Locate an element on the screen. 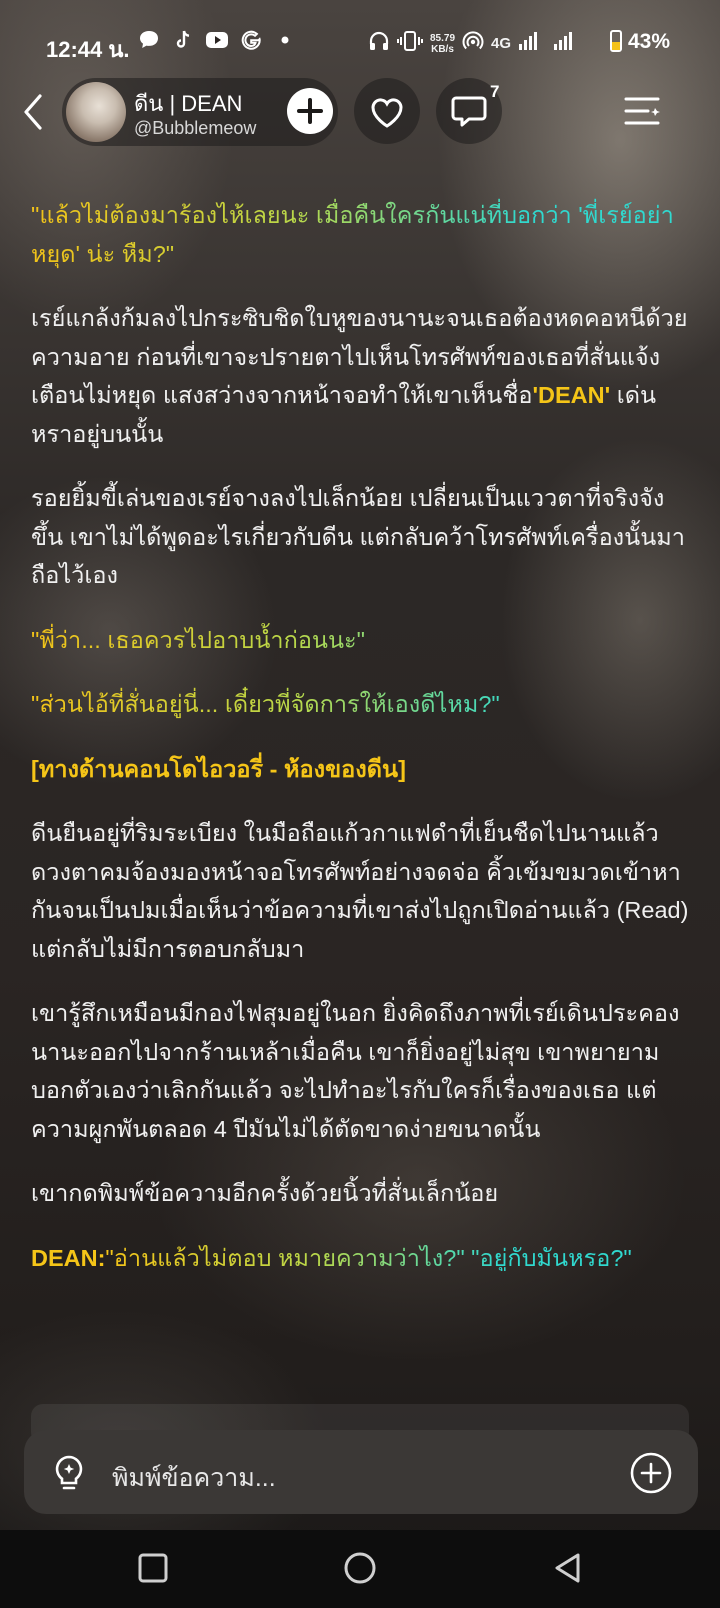  google-icon is located at coordinates (251, 40).